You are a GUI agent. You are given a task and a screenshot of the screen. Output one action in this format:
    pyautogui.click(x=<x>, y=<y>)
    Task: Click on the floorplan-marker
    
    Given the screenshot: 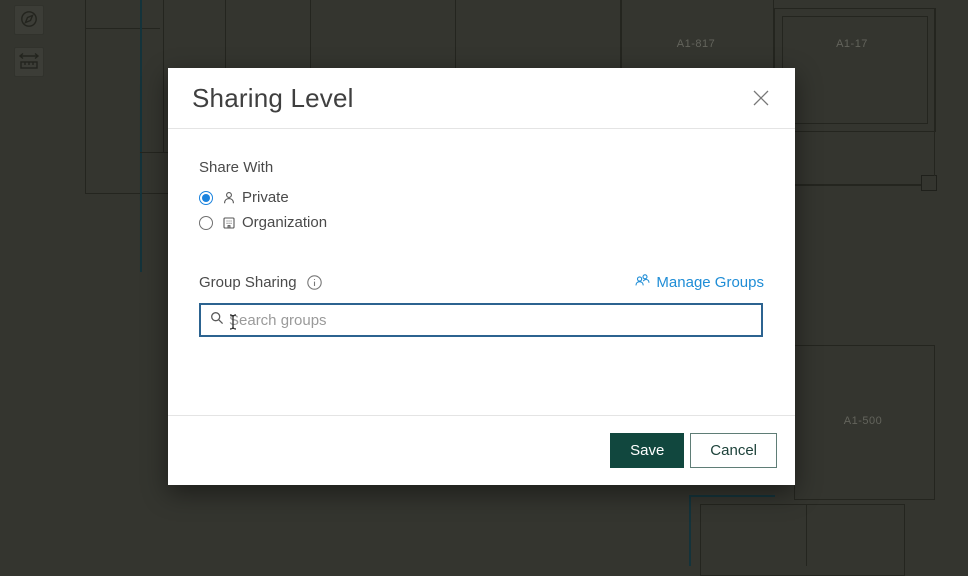 What is the action you would take?
    pyautogui.click(x=929, y=183)
    